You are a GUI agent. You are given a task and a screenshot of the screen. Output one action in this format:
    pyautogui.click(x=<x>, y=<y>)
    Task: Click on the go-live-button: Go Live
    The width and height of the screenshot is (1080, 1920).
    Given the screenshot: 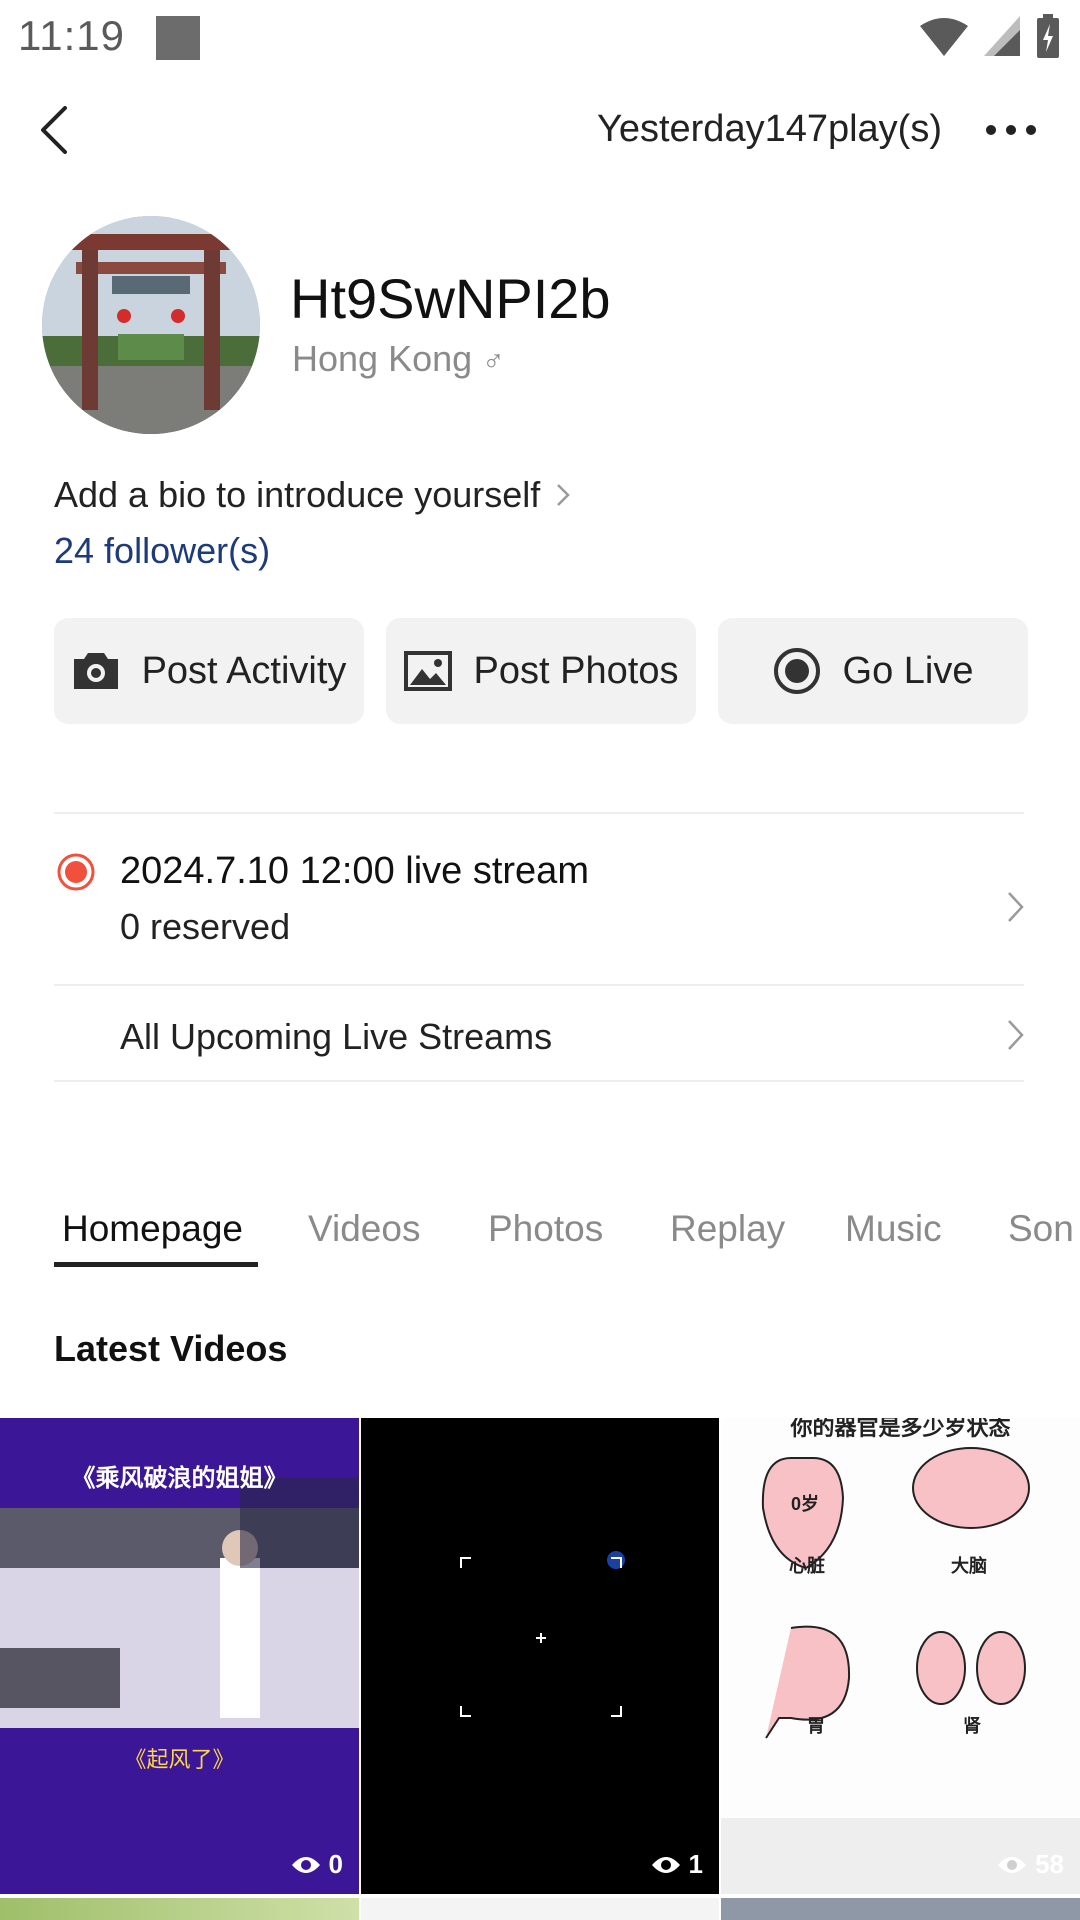 What is the action you would take?
    pyautogui.click(x=873, y=671)
    